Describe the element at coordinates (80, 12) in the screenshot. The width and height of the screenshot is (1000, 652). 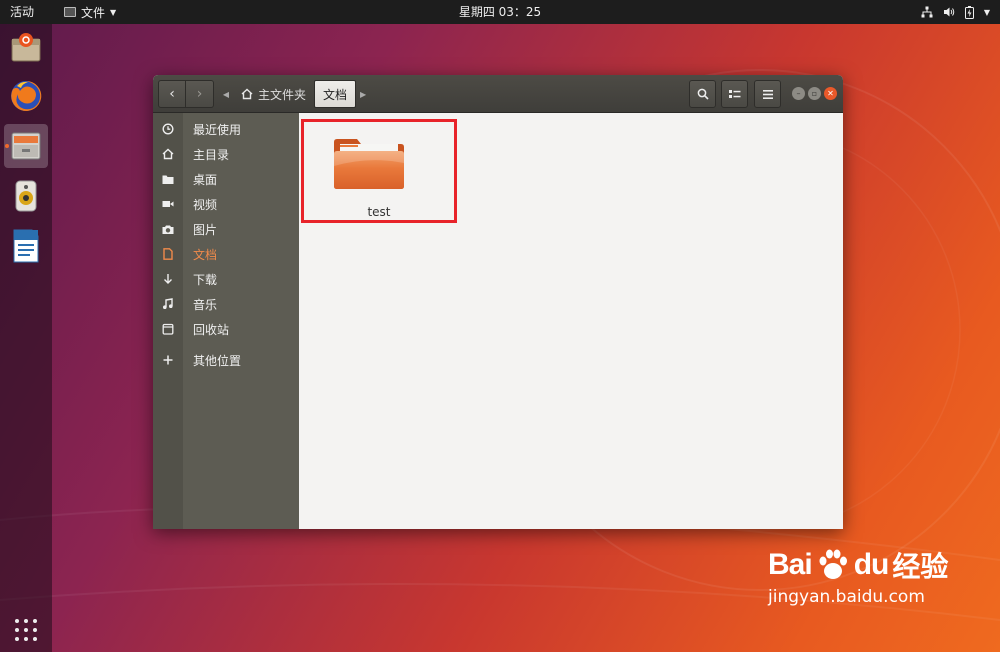
I see `app-menu: 文件 ▼` at that location.